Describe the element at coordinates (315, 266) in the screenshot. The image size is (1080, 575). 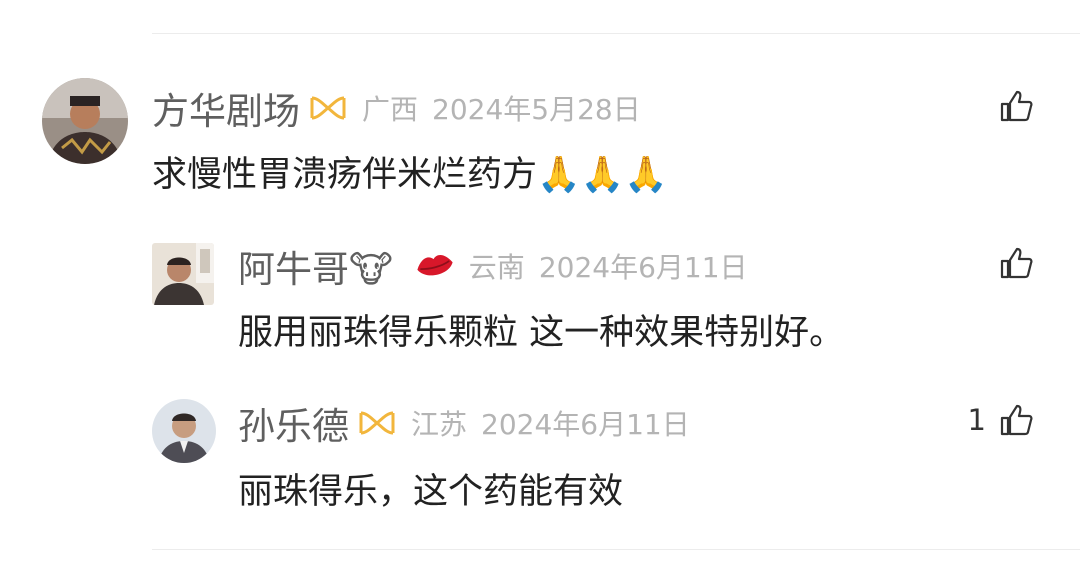
I see `username: 阿牛哥🐮` at that location.